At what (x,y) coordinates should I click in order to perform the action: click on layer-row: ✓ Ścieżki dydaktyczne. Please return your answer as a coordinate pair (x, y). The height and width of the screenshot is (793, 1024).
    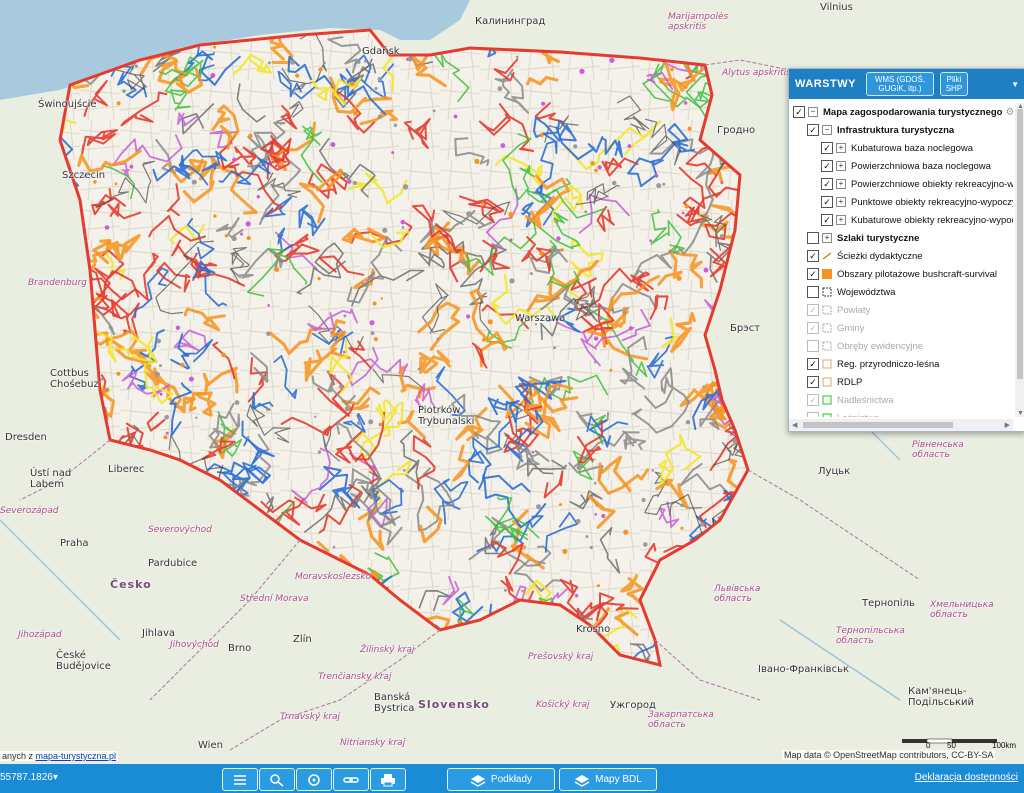
    Looking at the image, I should click on (901, 256).